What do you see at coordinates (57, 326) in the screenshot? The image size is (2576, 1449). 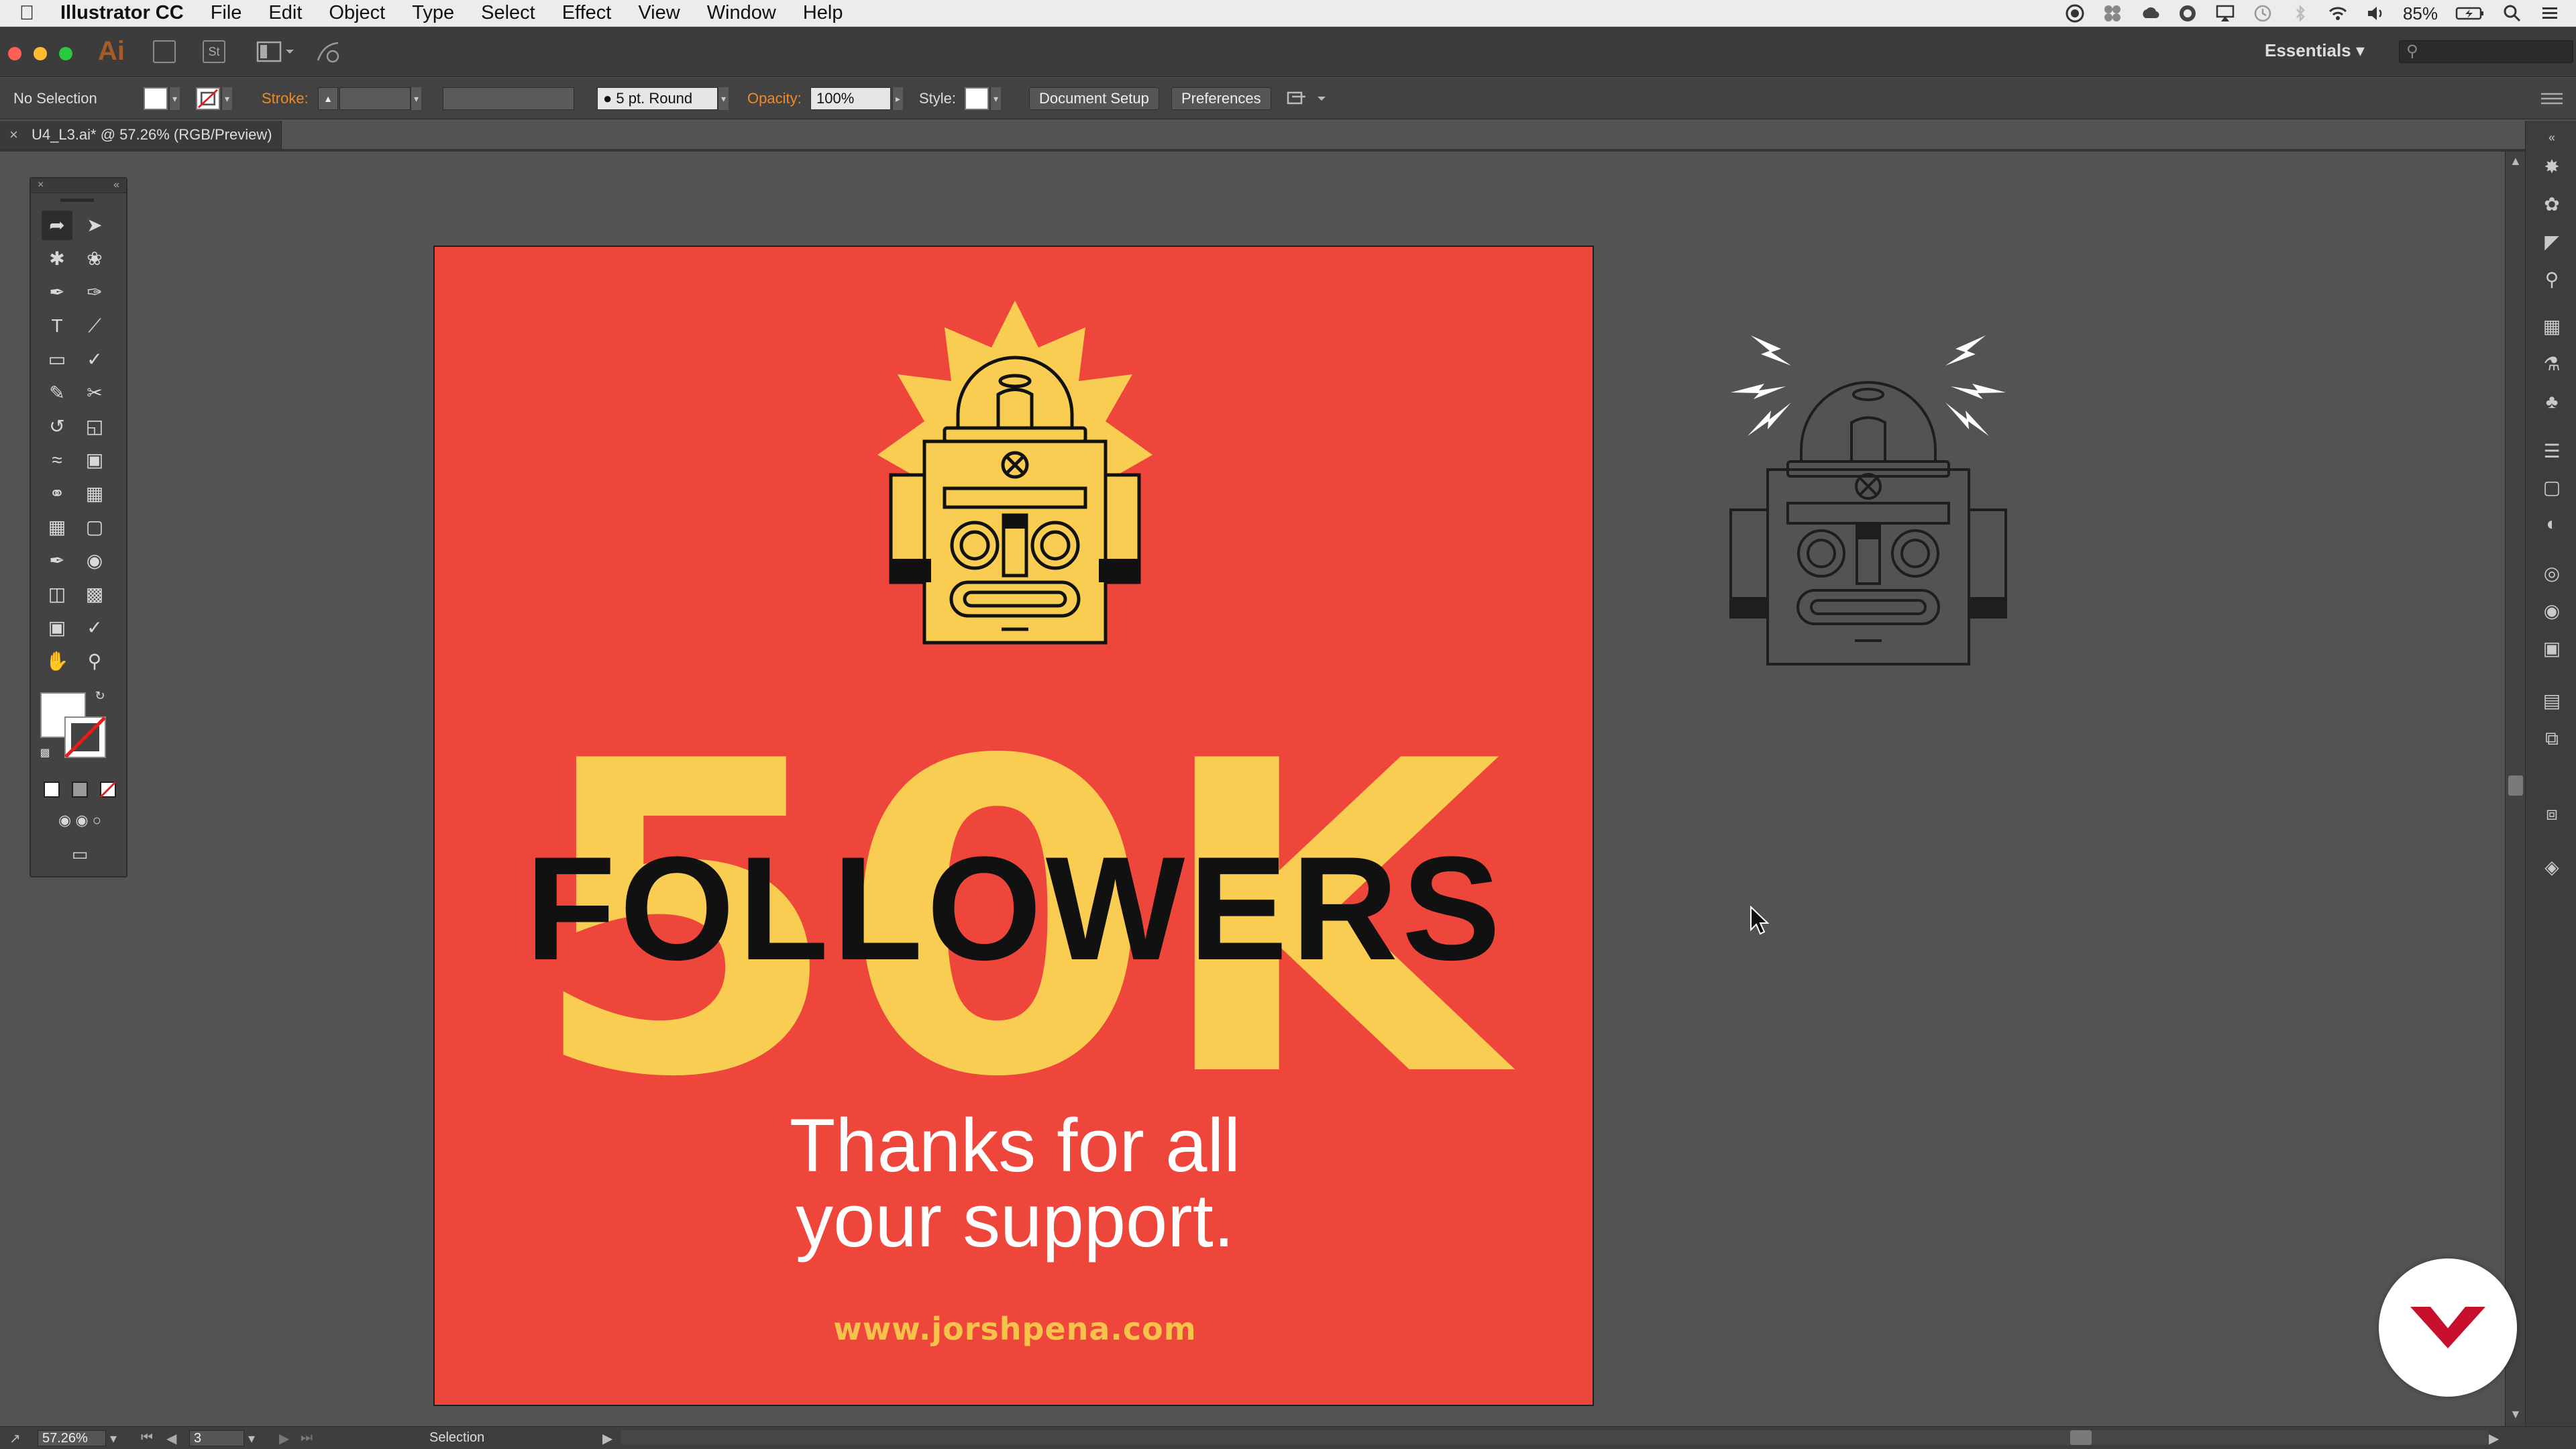 I see `type-tool-icon: T` at bounding box center [57, 326].